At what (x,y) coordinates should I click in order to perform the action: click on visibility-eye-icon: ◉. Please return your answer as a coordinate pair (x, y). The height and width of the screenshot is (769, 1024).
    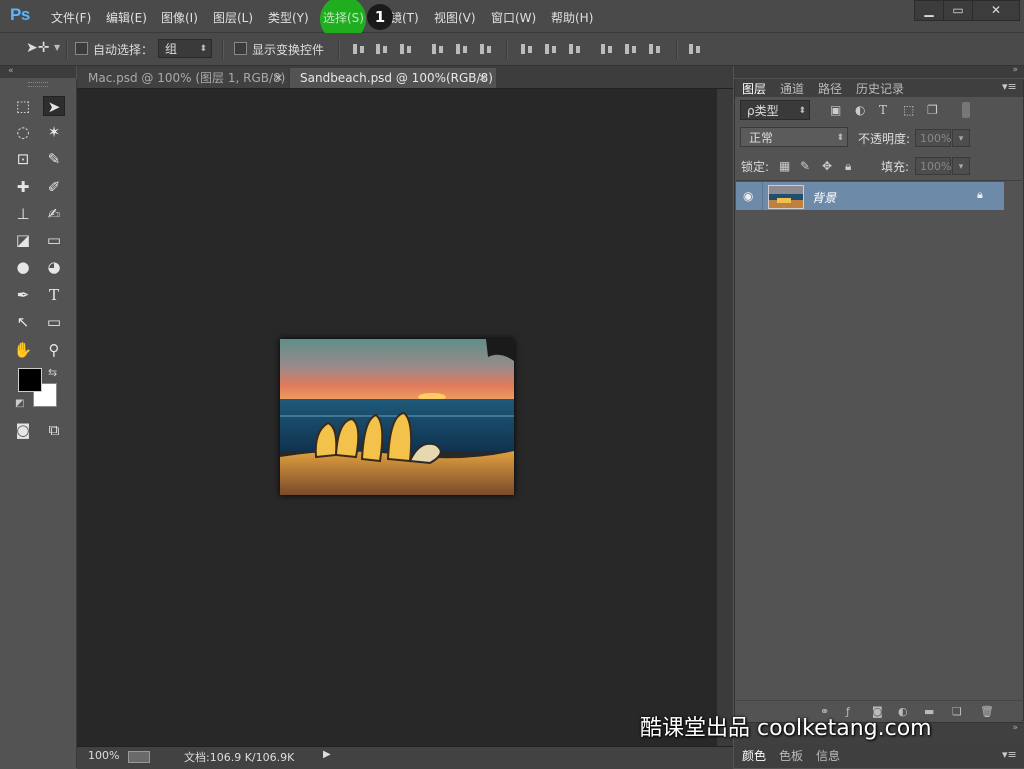
    Looking at the image, I should click on (748, 196).